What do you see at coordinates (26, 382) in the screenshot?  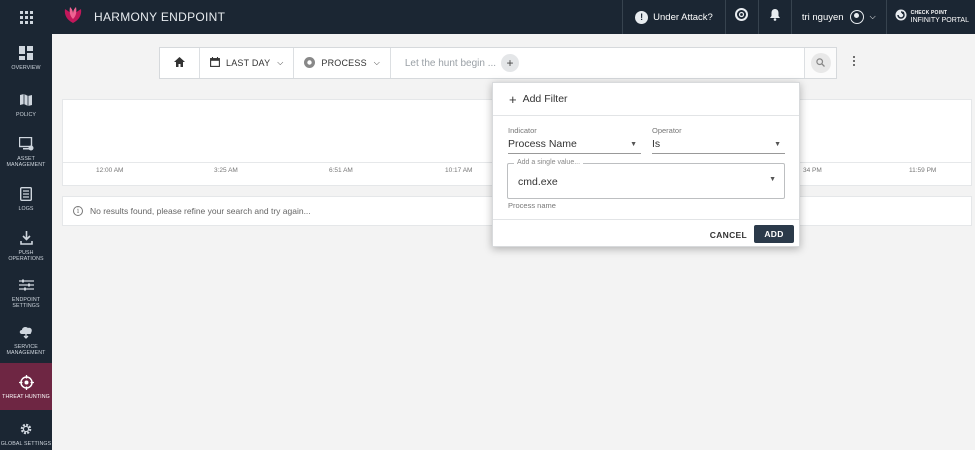 I see `threat-hunting-icon` at bounding box center [26, 382].